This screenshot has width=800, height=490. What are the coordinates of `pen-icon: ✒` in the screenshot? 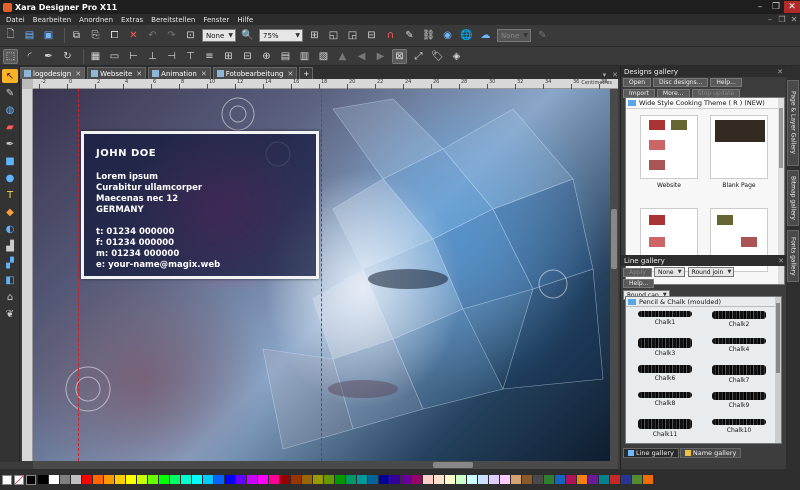 It's located at (48, 56).